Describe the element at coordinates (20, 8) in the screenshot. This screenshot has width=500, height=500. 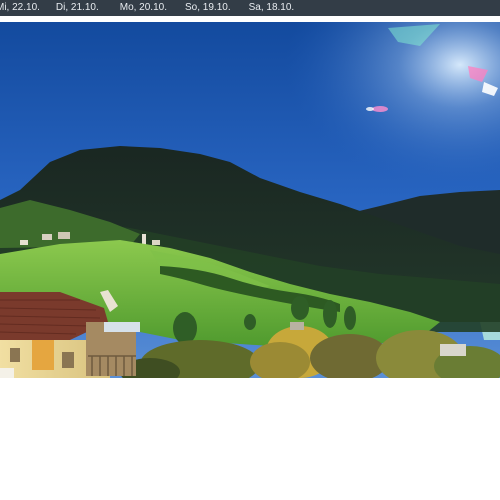
I see `date-tab-wed: Mi, 22.10.` at that location.